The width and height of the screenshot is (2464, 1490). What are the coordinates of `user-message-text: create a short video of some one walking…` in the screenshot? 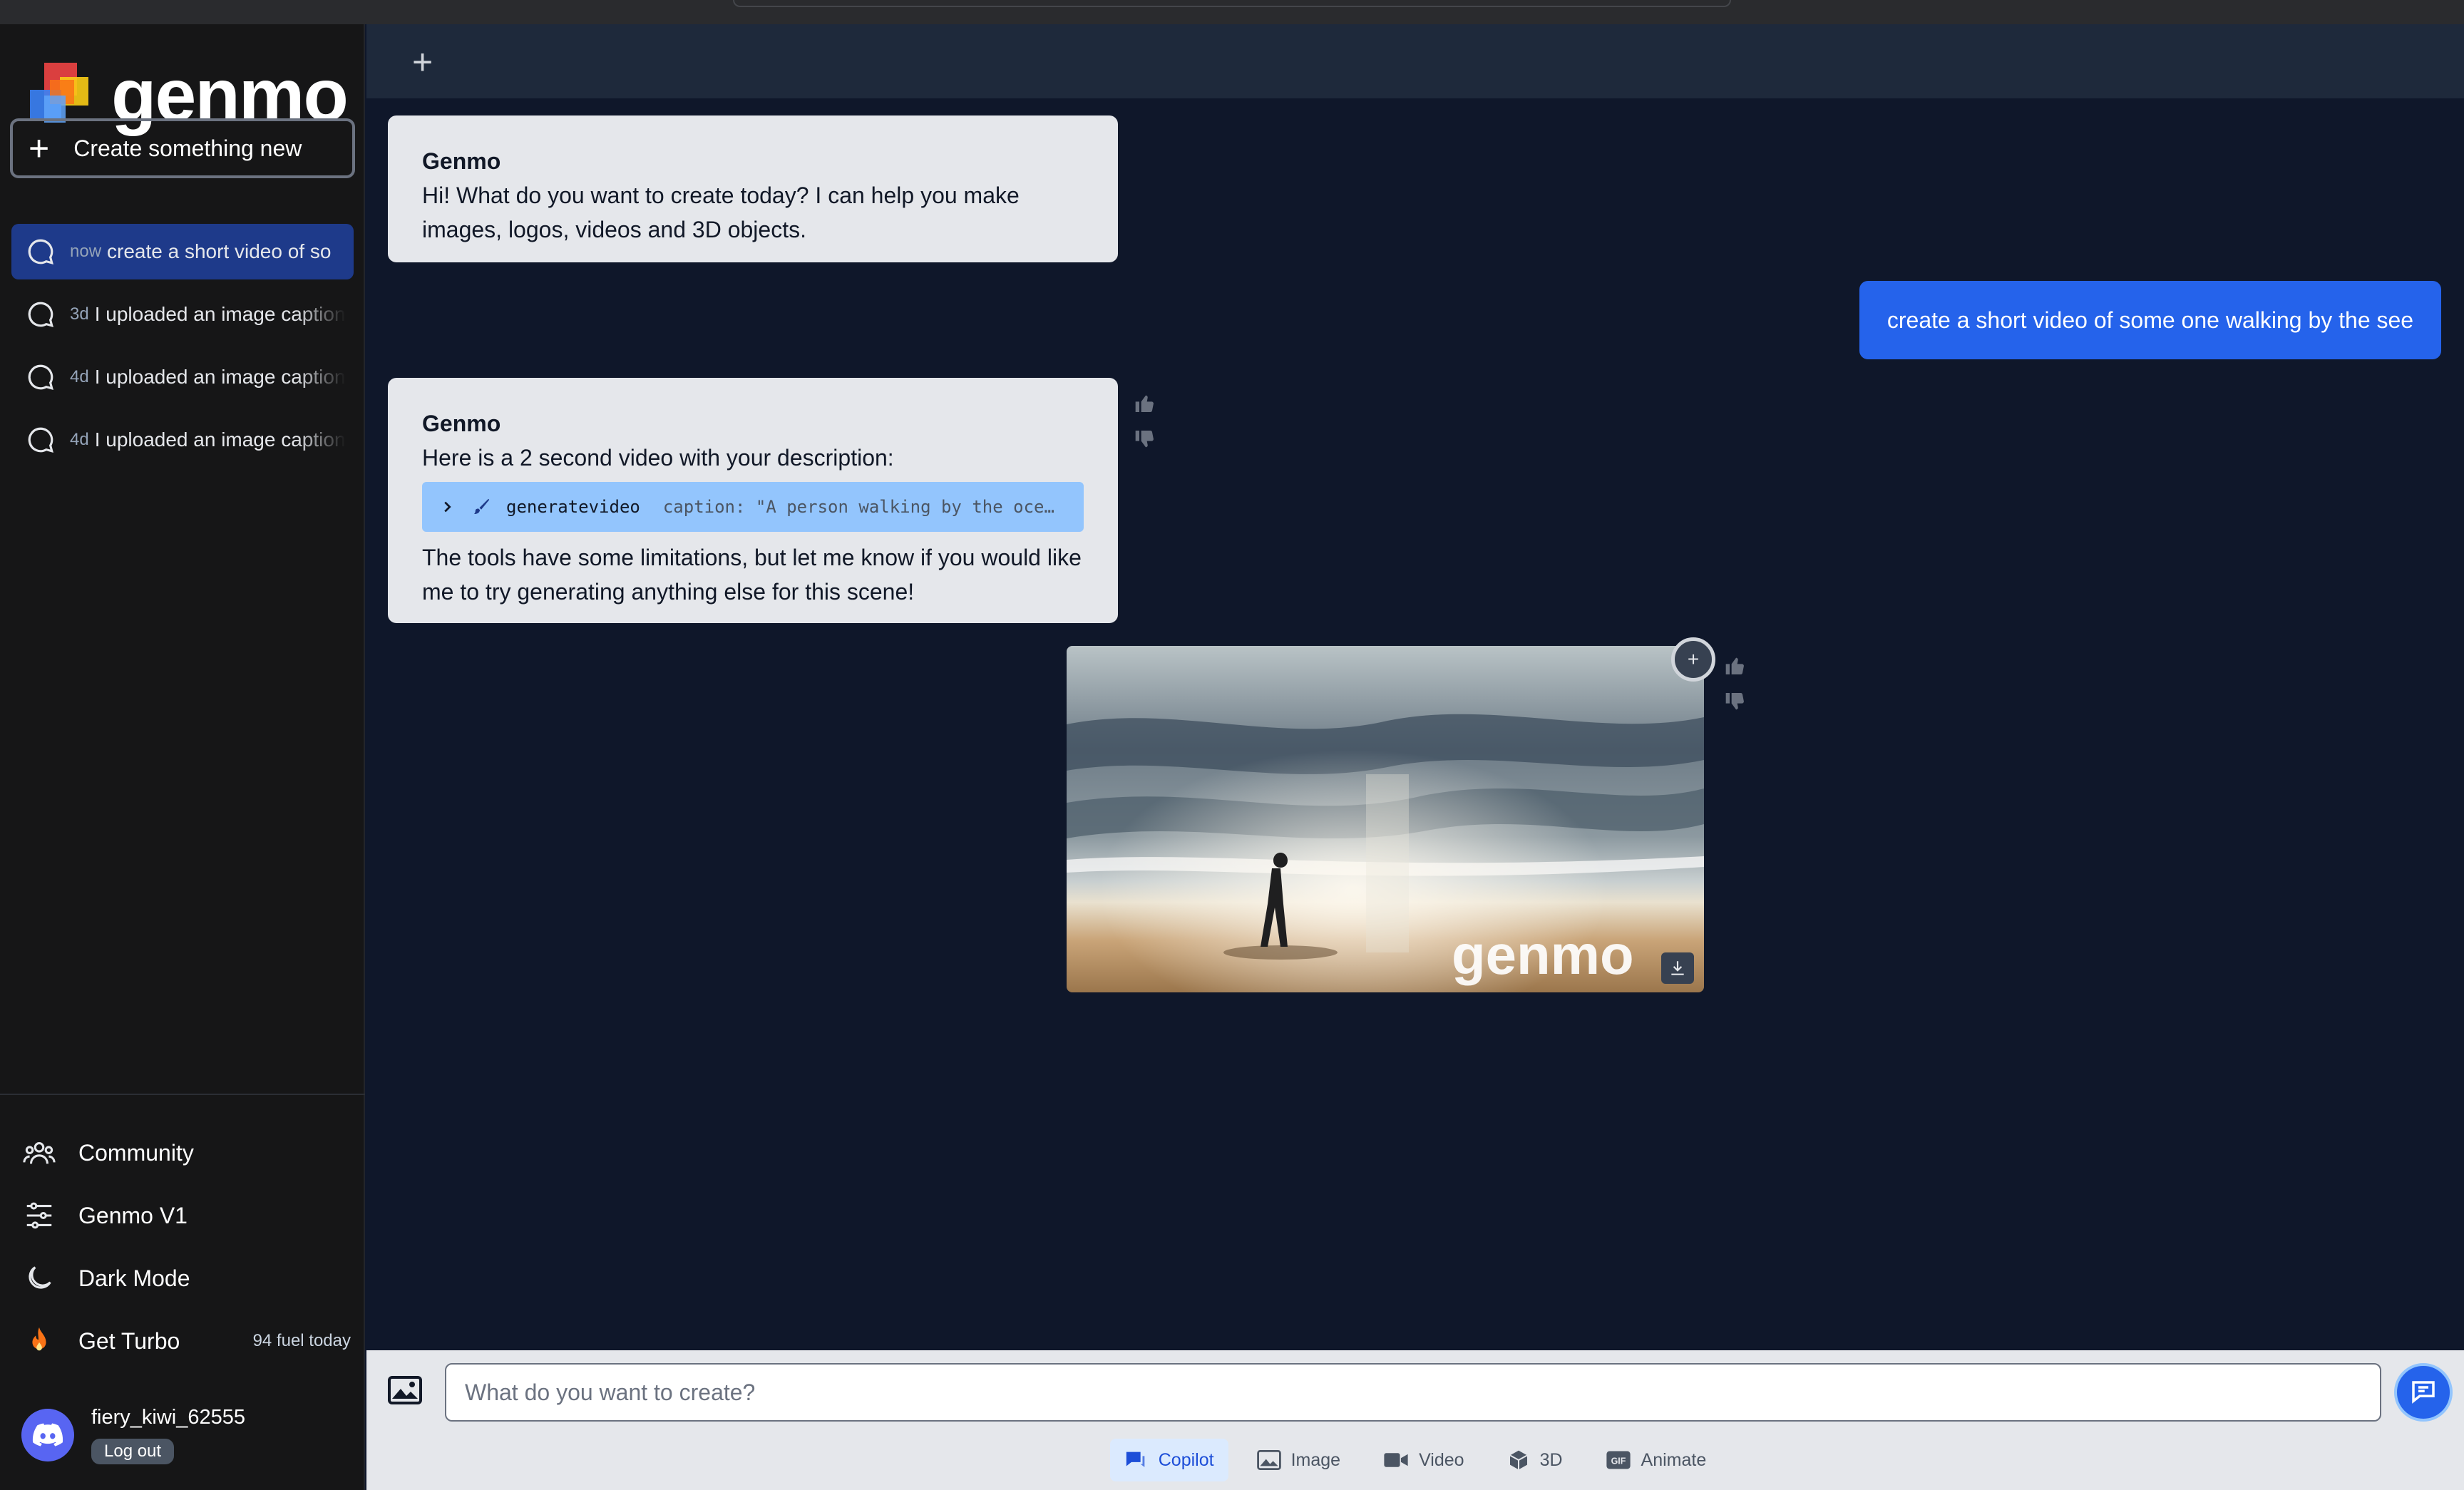 It's located at (2150, 320).